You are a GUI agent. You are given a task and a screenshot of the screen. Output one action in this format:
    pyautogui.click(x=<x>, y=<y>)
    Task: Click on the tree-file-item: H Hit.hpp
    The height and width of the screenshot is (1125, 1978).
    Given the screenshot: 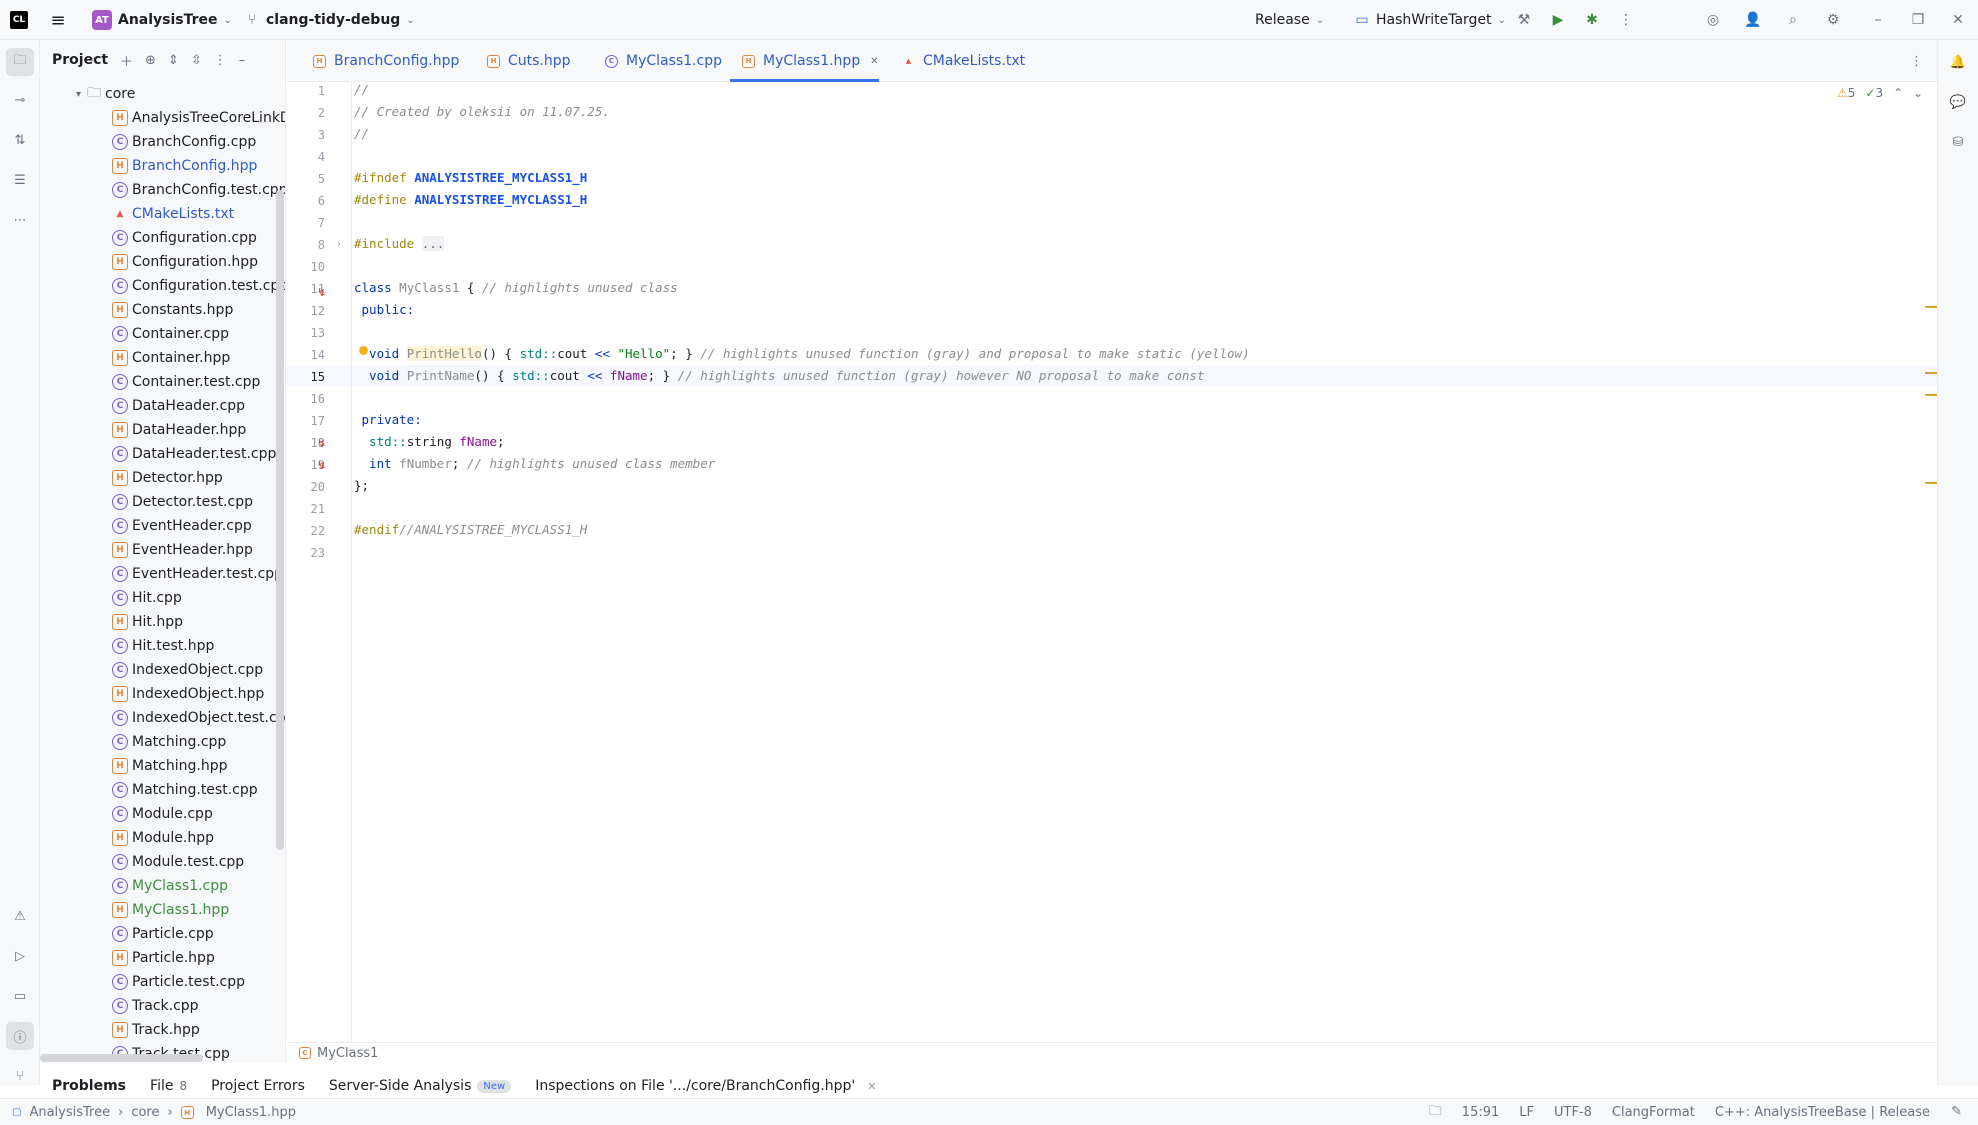 What is the action you would take?
    pyautogui.click(x=147, y=622)
    